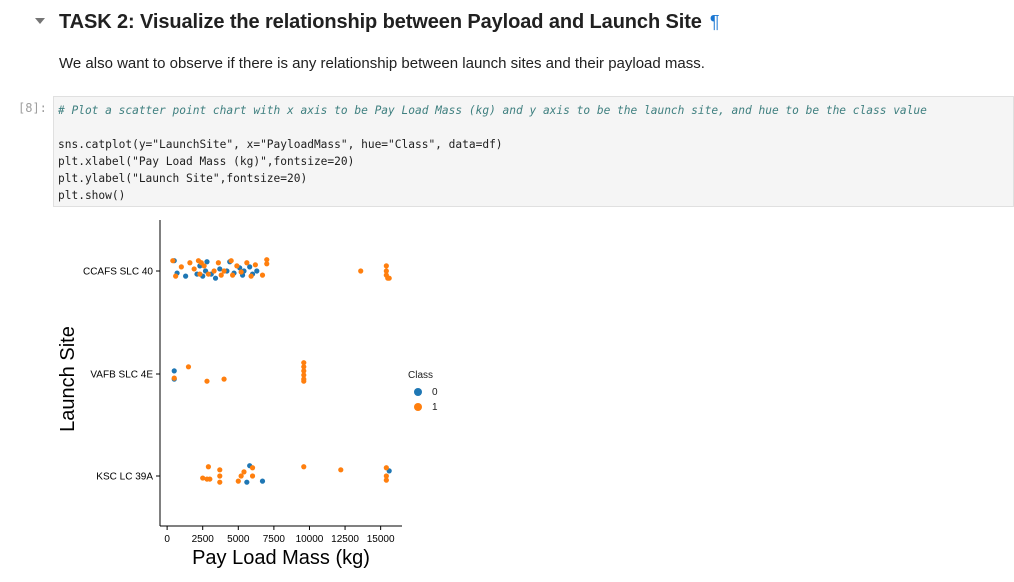 The height and width of the screenshot is (582, 1014). Describe the element at coordinates (715, 22) in the screenshot. I see `anchor-link: ¶` at that location.